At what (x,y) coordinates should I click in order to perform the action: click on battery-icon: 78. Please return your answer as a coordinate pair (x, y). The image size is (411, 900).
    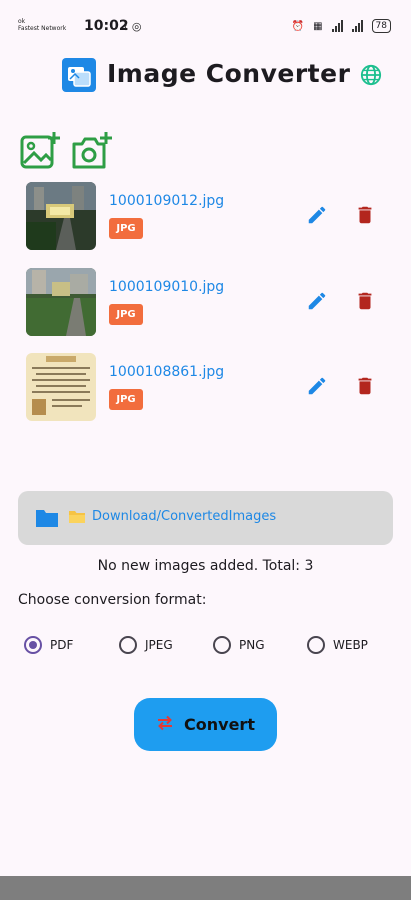
    Looking at the image, I should click on (381, 26).